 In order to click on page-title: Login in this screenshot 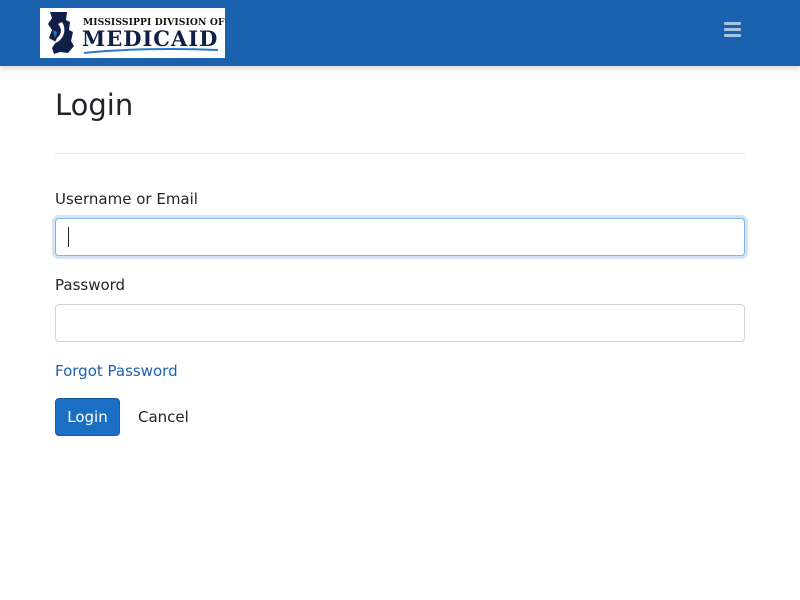, I will do `click(94, 105)`.